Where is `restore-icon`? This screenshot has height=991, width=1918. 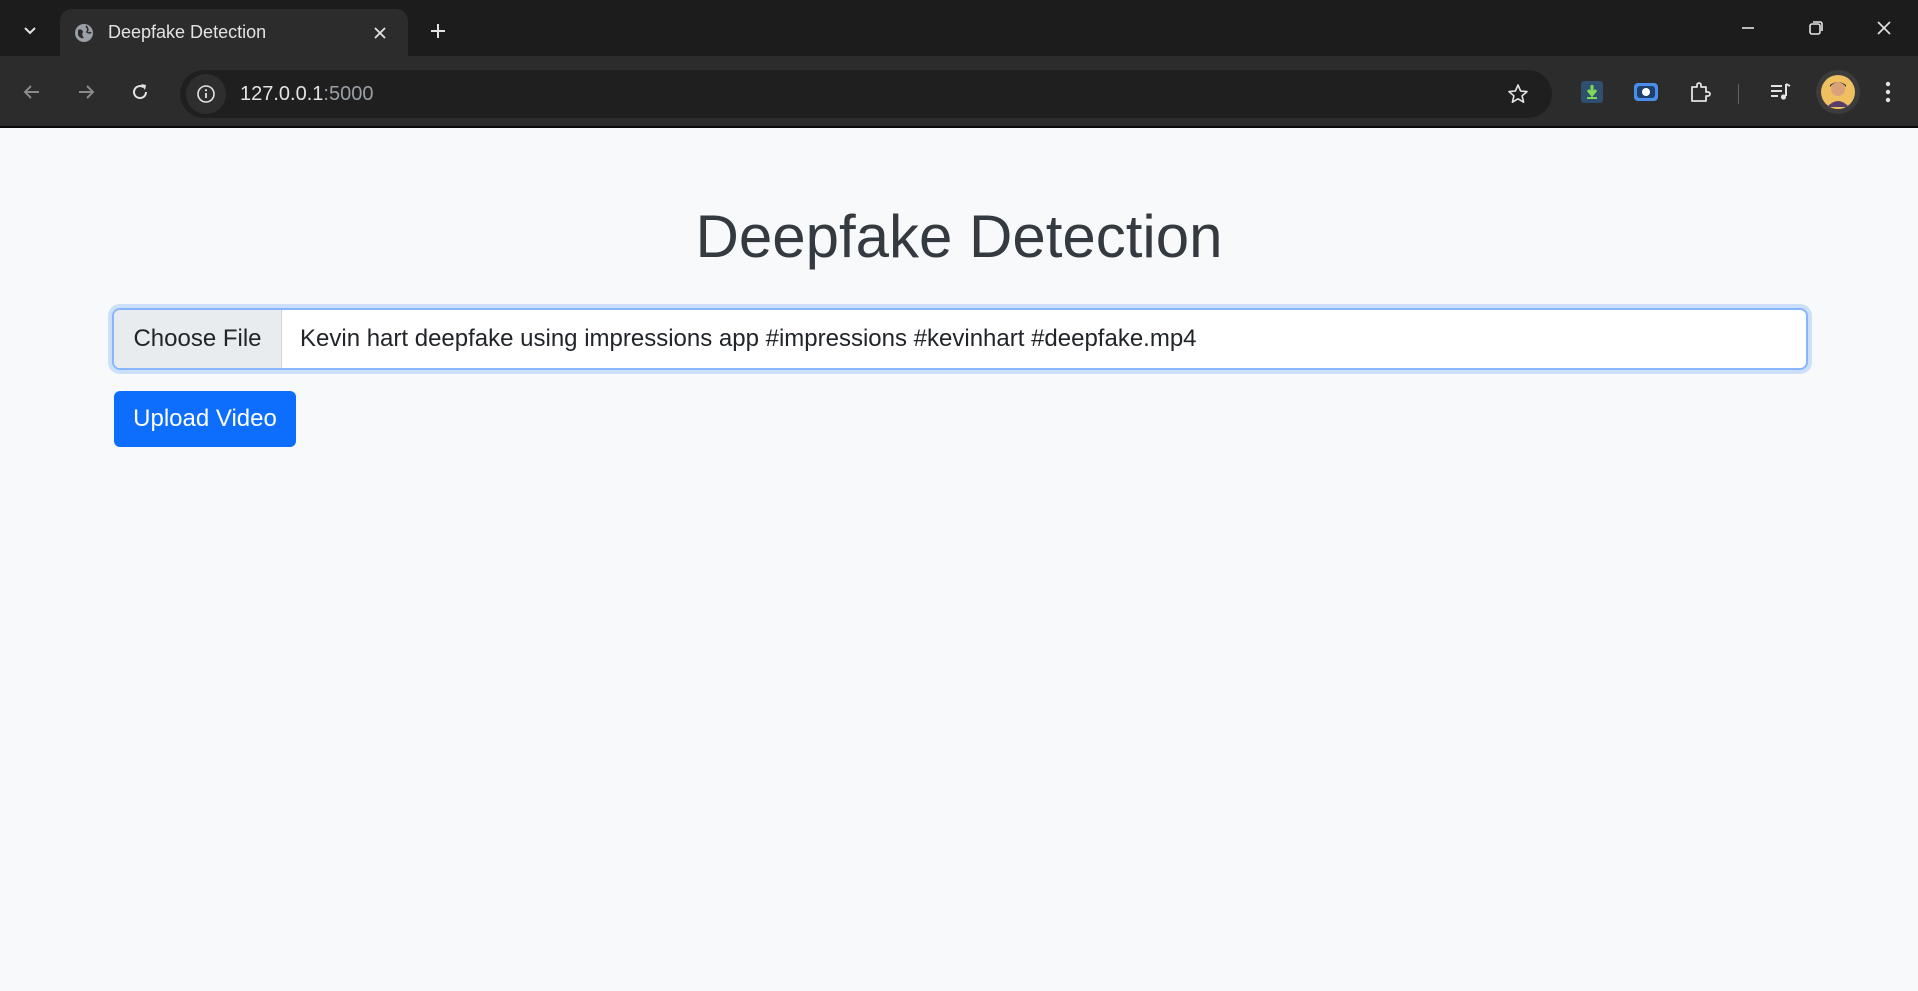 restore-icon is located at coordinates (1816, 28).